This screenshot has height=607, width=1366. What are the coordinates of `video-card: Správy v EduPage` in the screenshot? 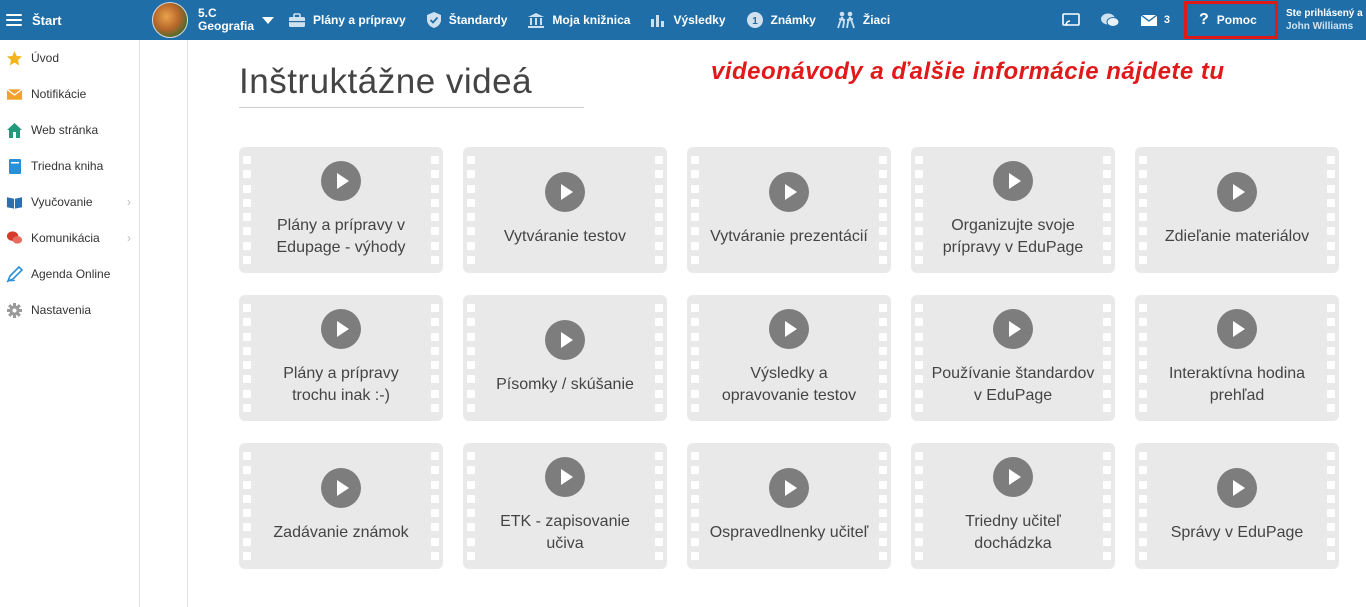 It's located at (1237, 506).